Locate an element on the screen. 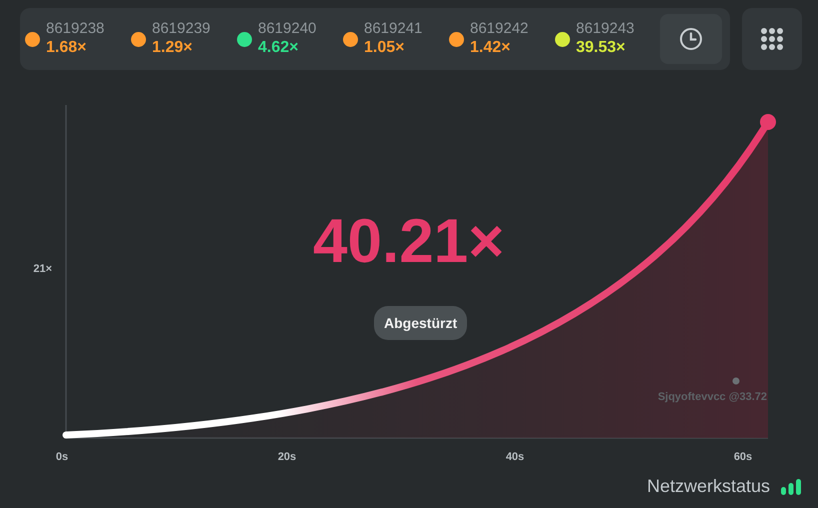 This screenshot has height=508, width=818. round-multiplier: 1.05× is located at coordinates (385, 48).